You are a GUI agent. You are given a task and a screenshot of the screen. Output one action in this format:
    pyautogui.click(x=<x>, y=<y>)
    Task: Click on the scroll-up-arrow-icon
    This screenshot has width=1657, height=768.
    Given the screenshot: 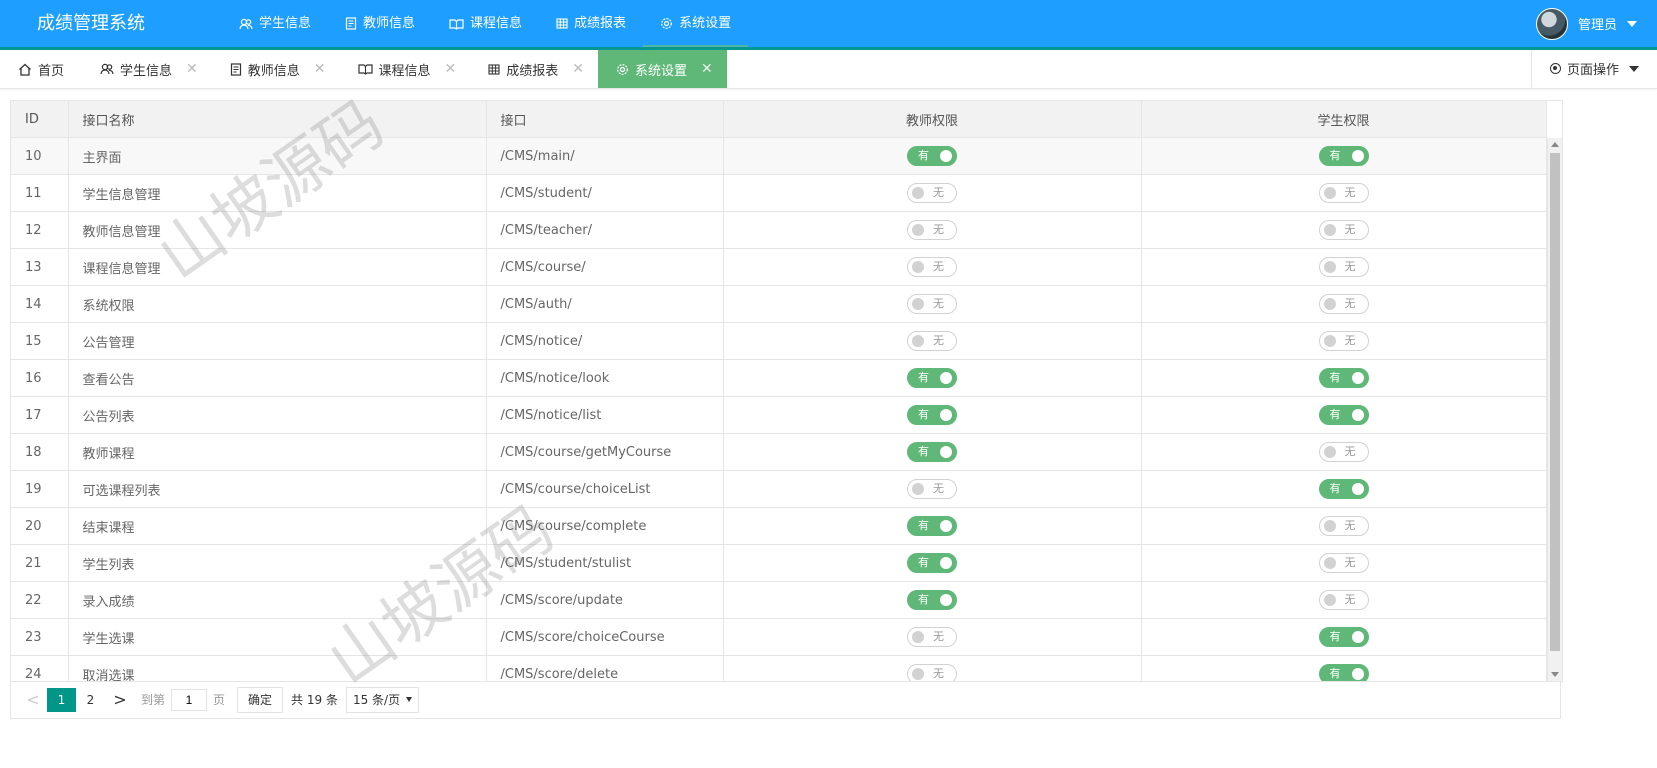 What is the action you would take?
    pyautogui.click(x=1555, y=144)
    